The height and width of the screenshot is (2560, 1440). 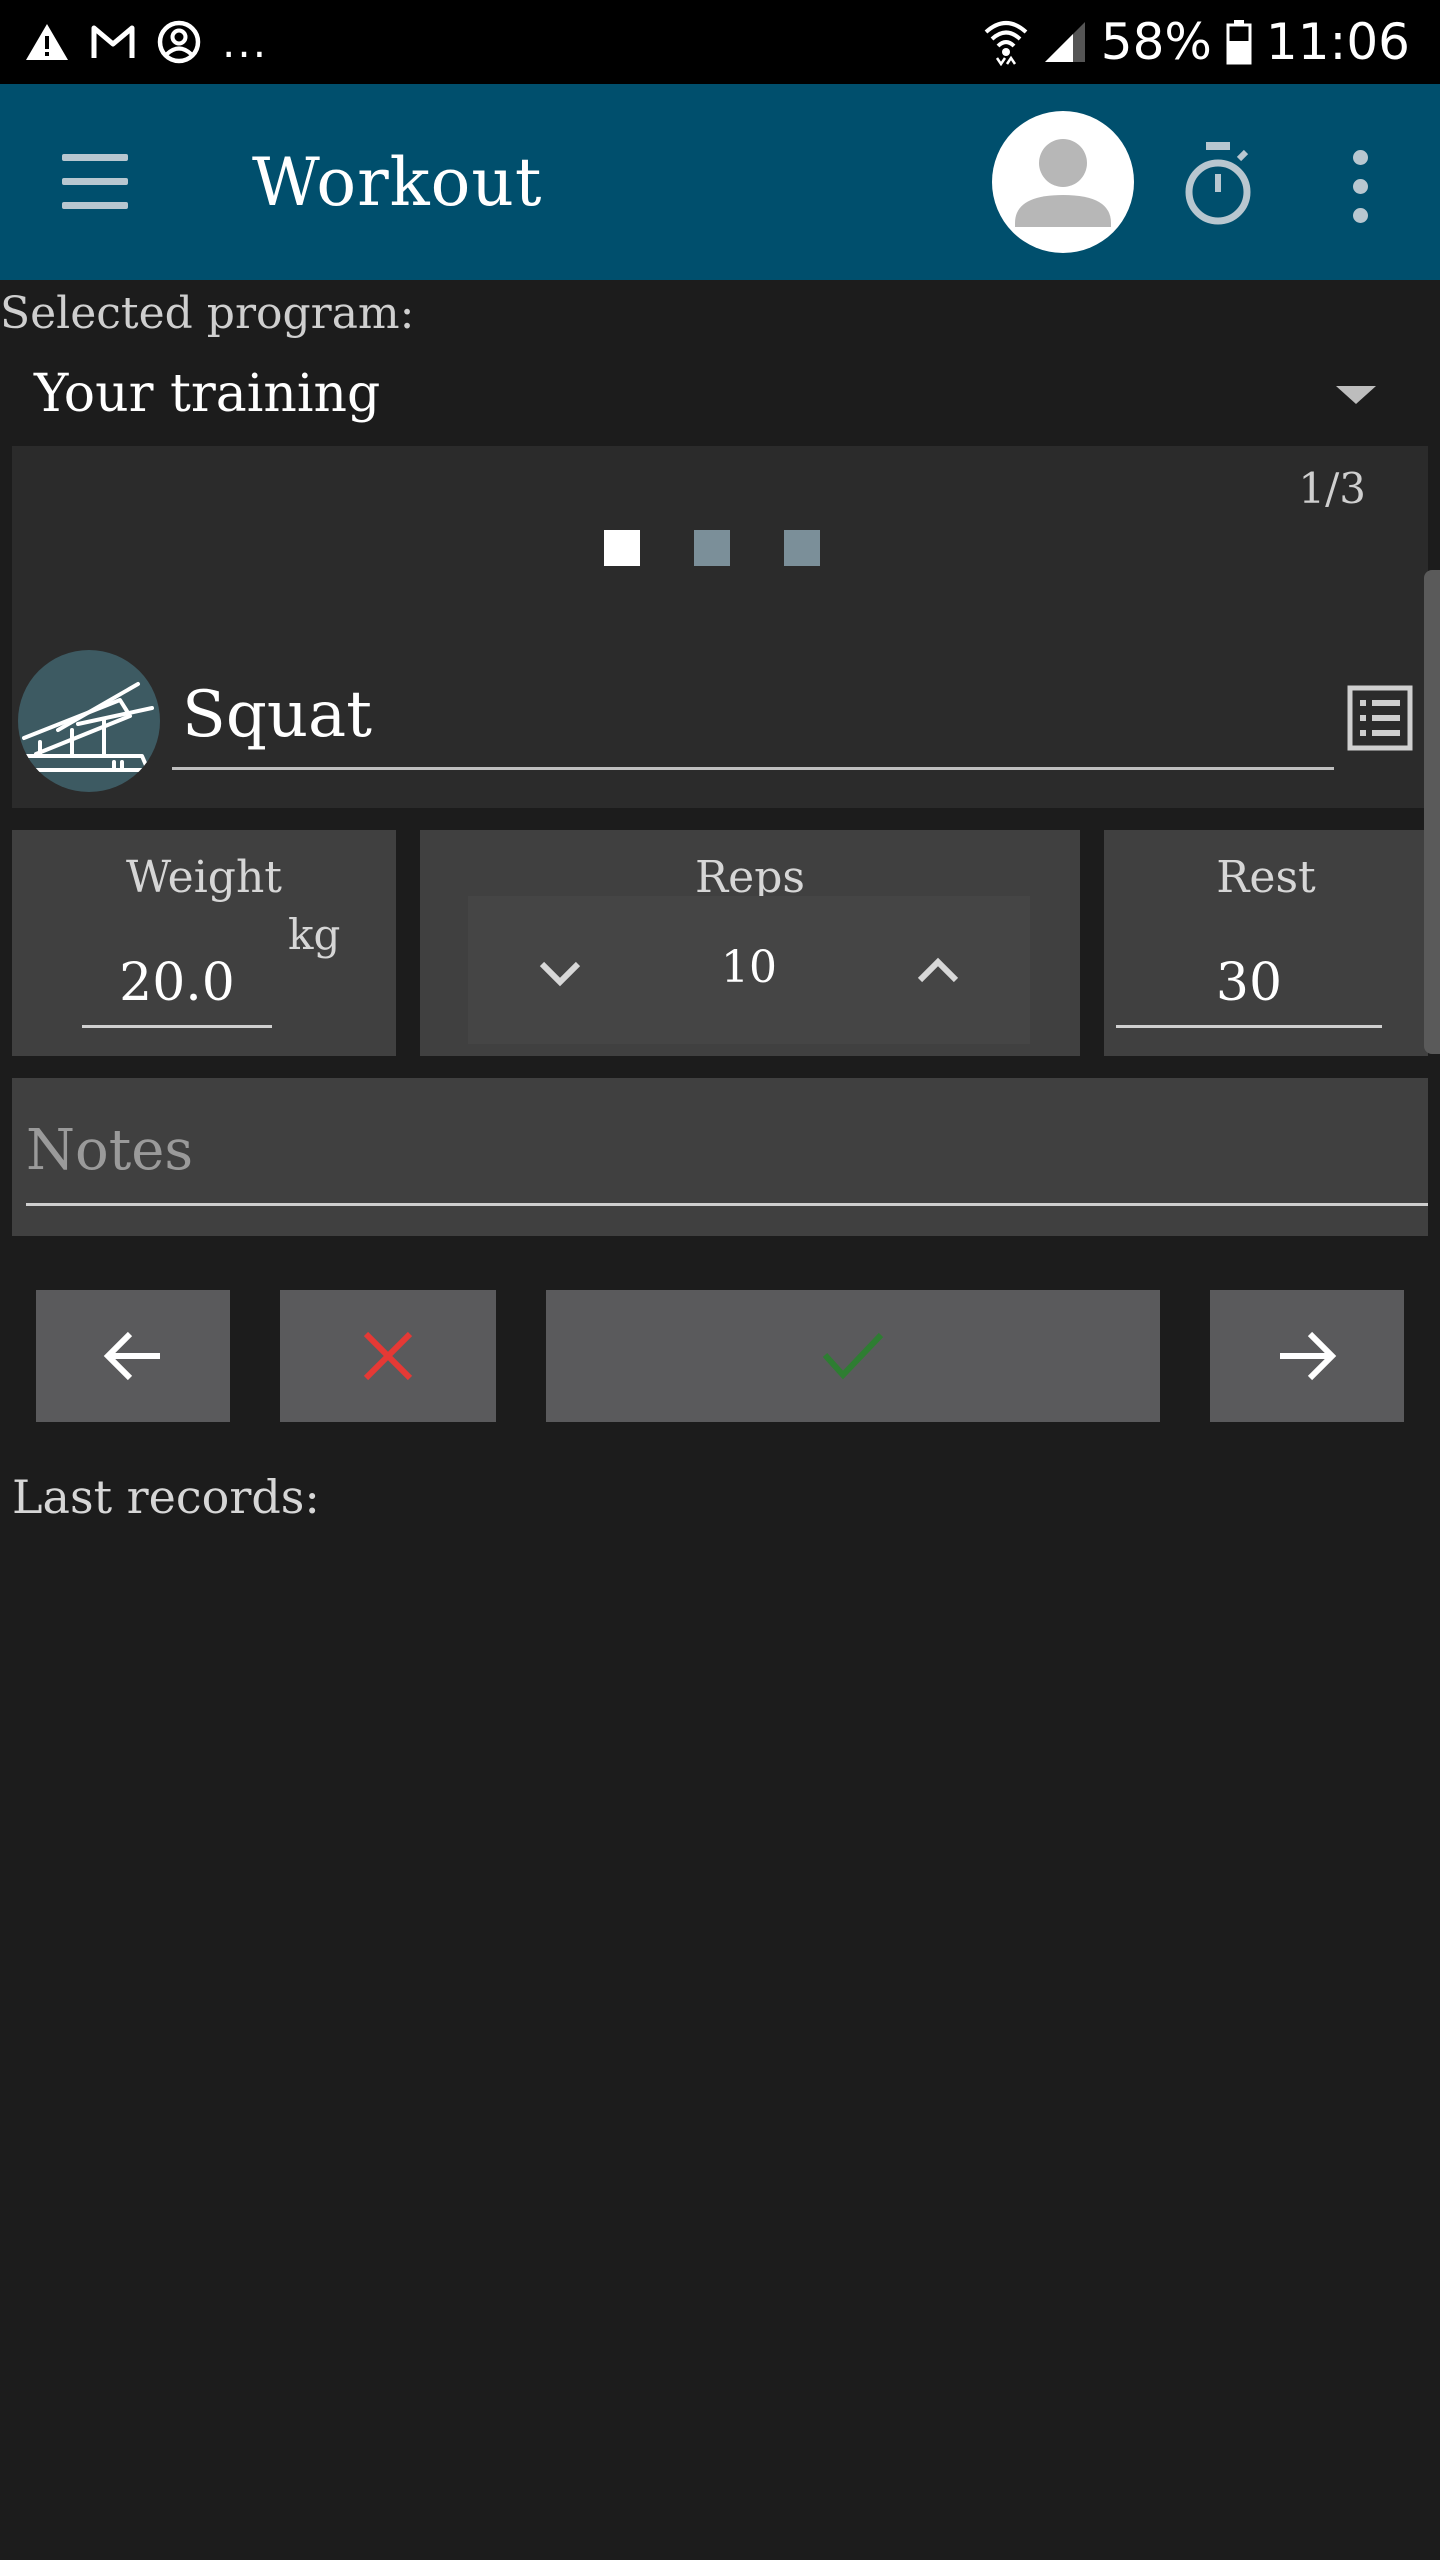 What do you see at coordinates (1006, 43) in the screenshot?
I see `wifi-icon` at bounding box center [1006, 43].